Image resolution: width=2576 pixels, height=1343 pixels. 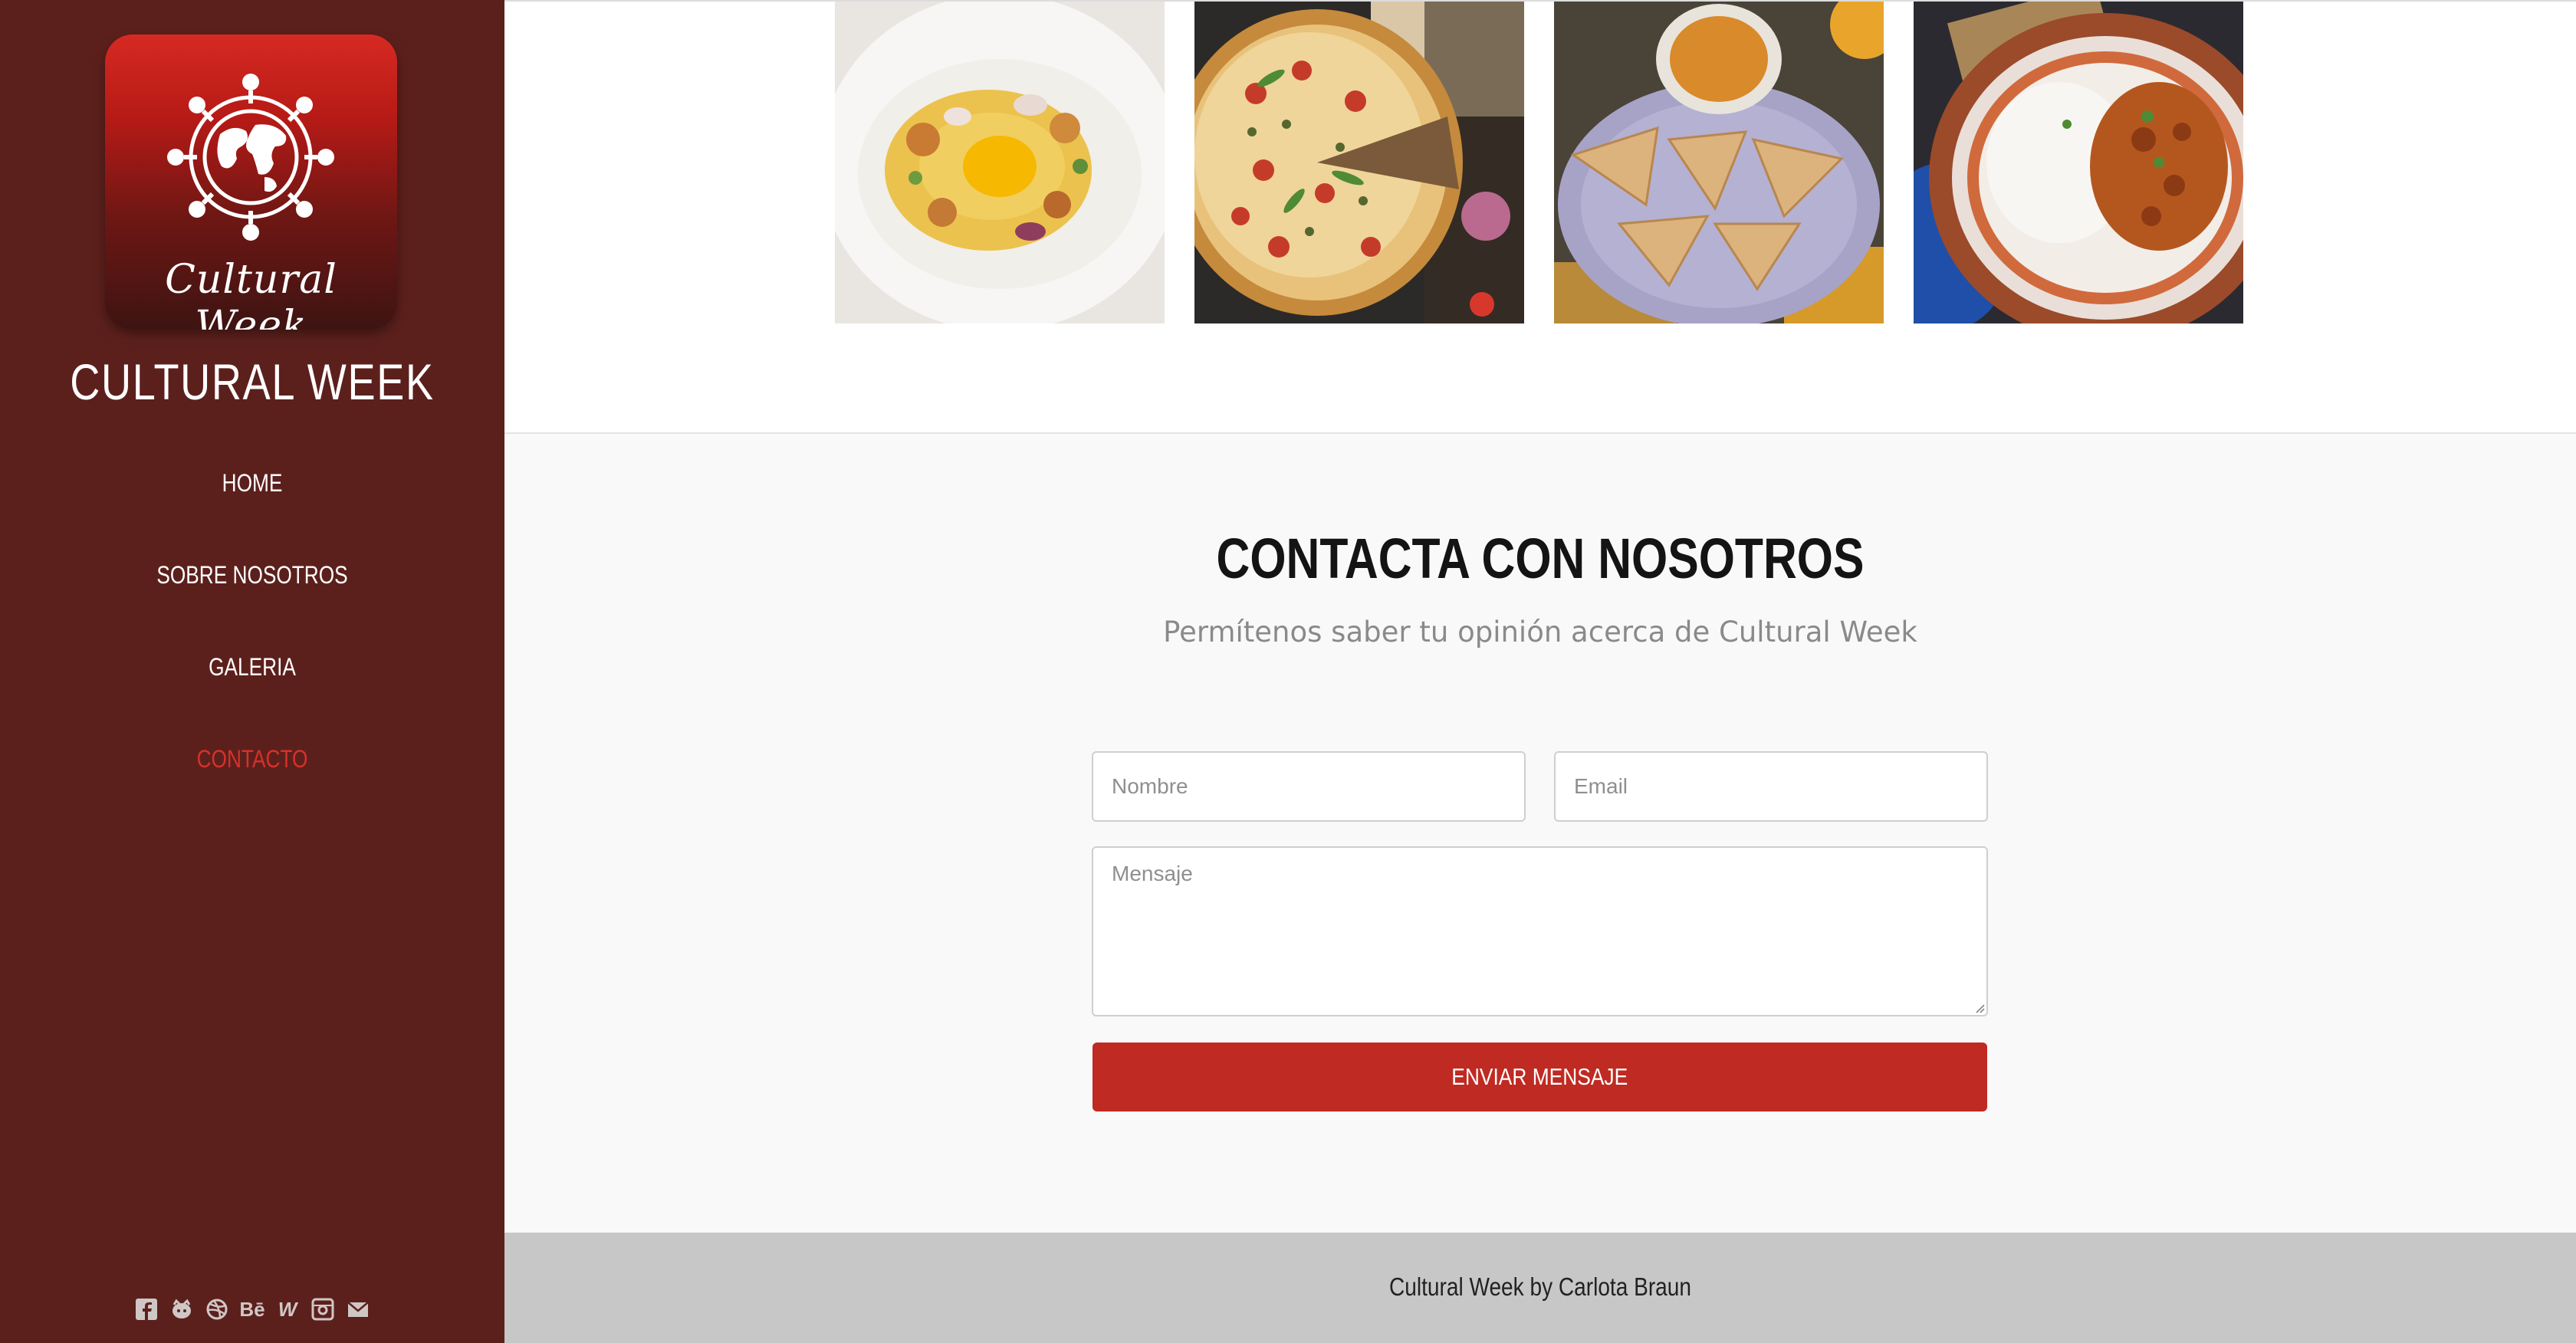 I want to click on w-icon: W, so click(x=287, y=1310).